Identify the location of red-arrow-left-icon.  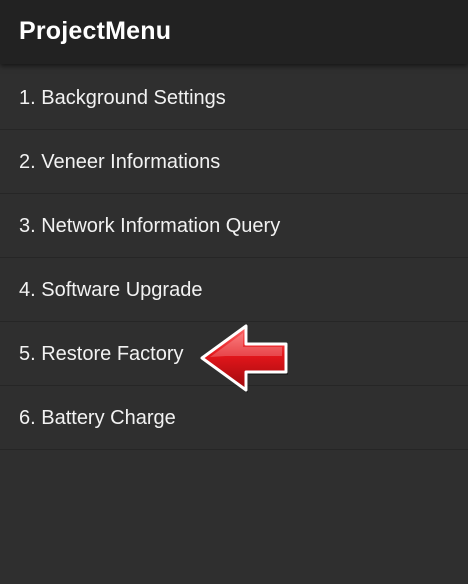
(244, 358).